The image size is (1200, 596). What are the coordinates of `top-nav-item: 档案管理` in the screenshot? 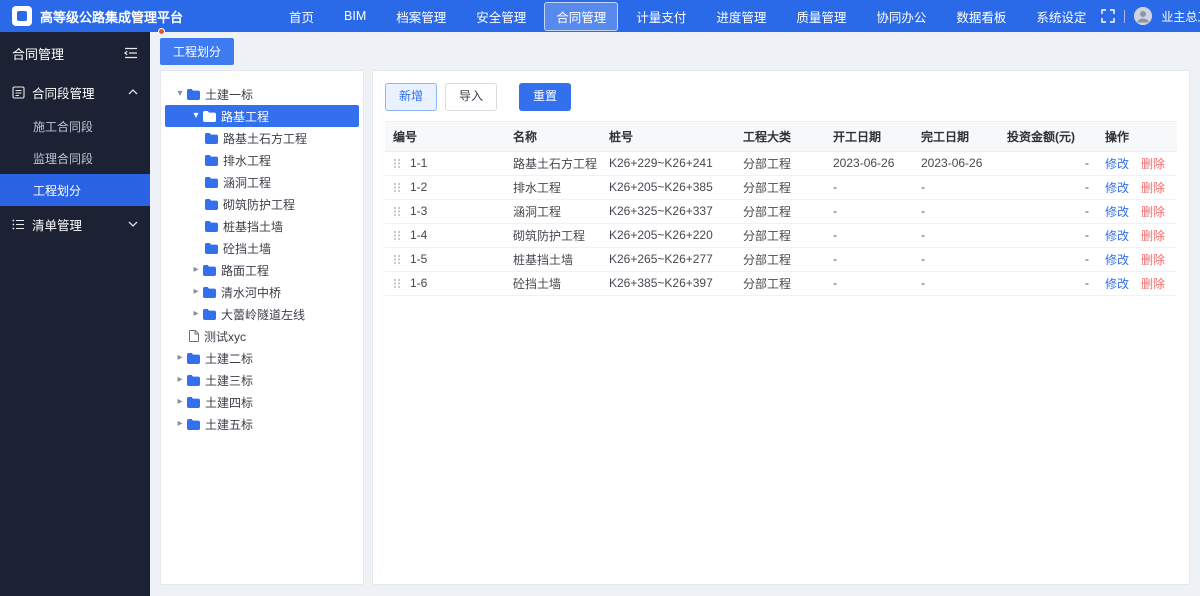 It's located at (421, 16).